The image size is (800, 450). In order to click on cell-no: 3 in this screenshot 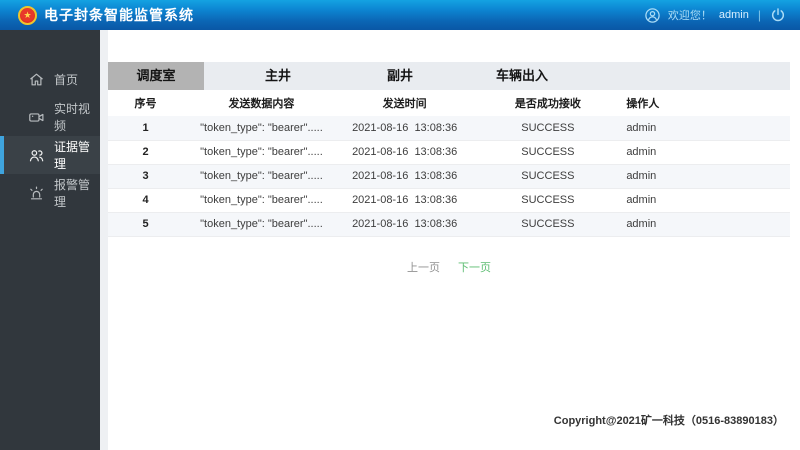, I will do `click(146, 176)`.